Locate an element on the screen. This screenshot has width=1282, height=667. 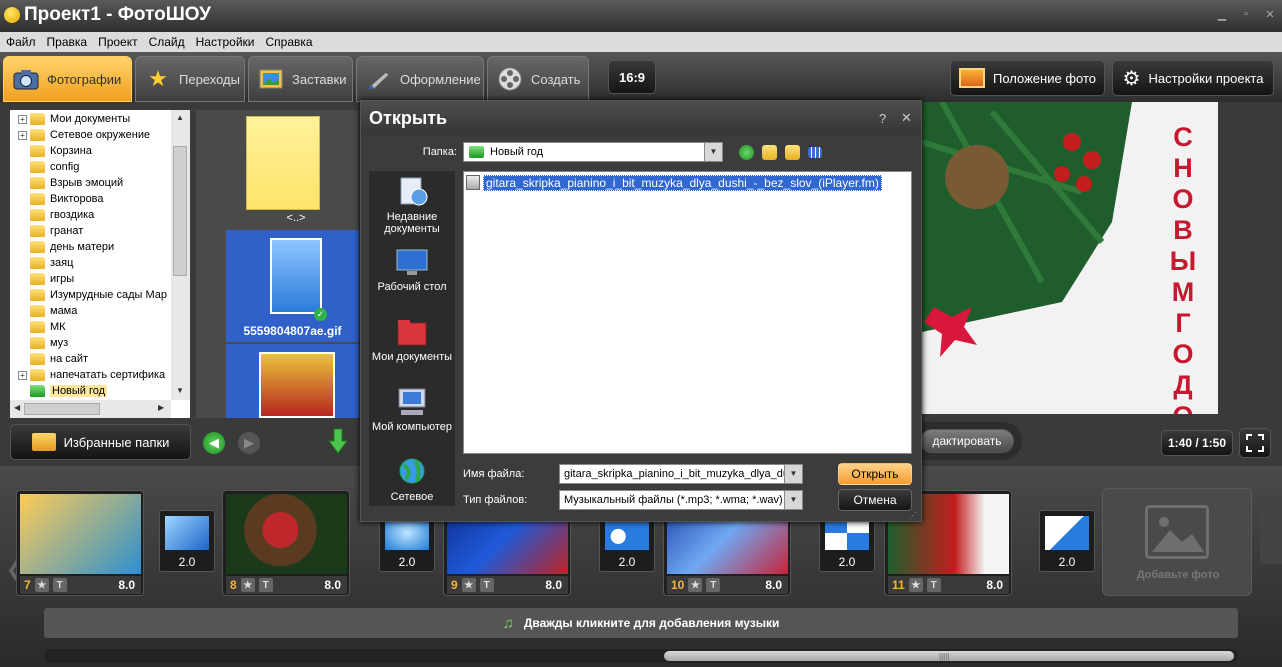
slide-8: 8 ★ T 8.0 is located at coordinates (286, 543).